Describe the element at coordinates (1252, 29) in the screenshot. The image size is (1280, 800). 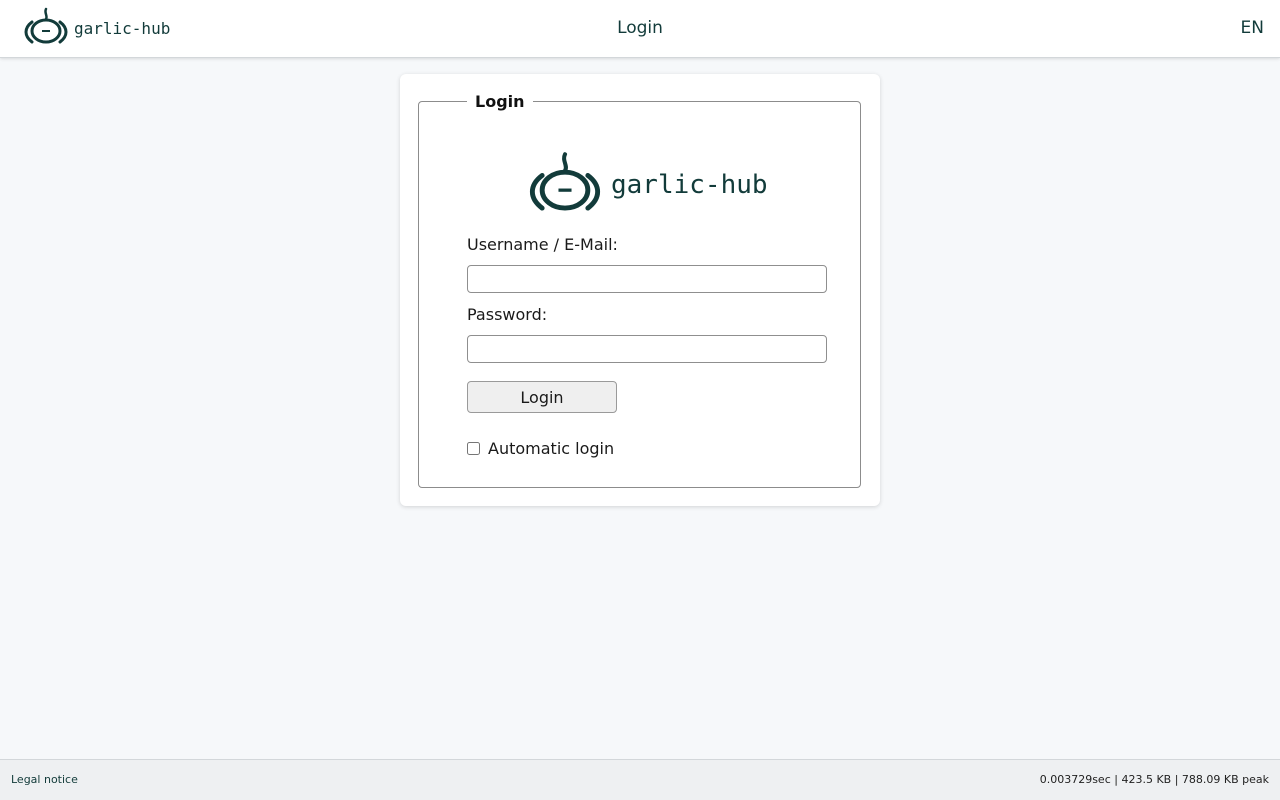
I see `language-selector: EN` at that location.